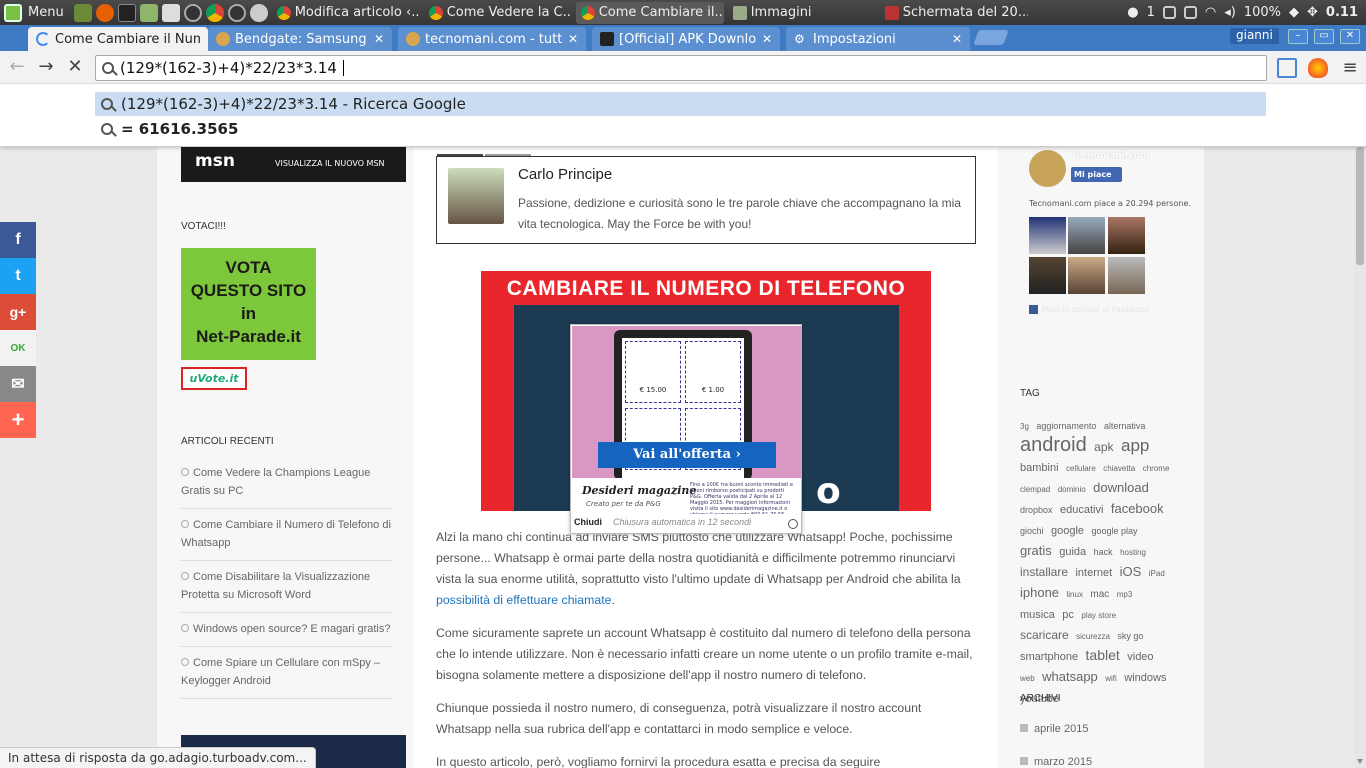 This screenshot has height=768, width=1366. I want to click on tag-link: linux, so click(1075, 594).